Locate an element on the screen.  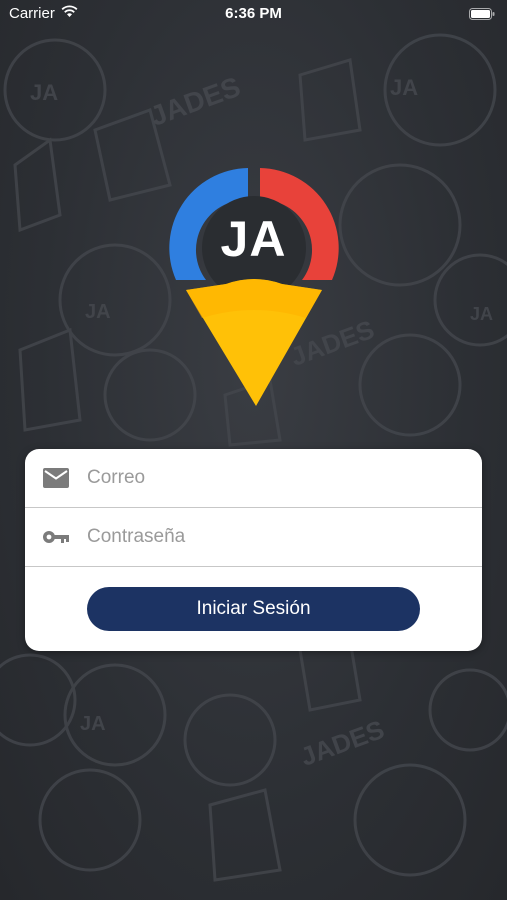
password-input is located at coordinates (267, 537).